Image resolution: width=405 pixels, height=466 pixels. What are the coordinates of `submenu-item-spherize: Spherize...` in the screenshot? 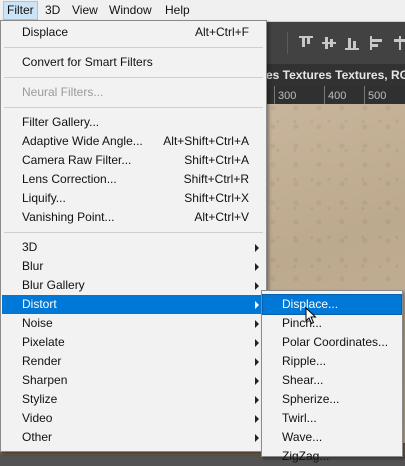 It's located at (332, 399).